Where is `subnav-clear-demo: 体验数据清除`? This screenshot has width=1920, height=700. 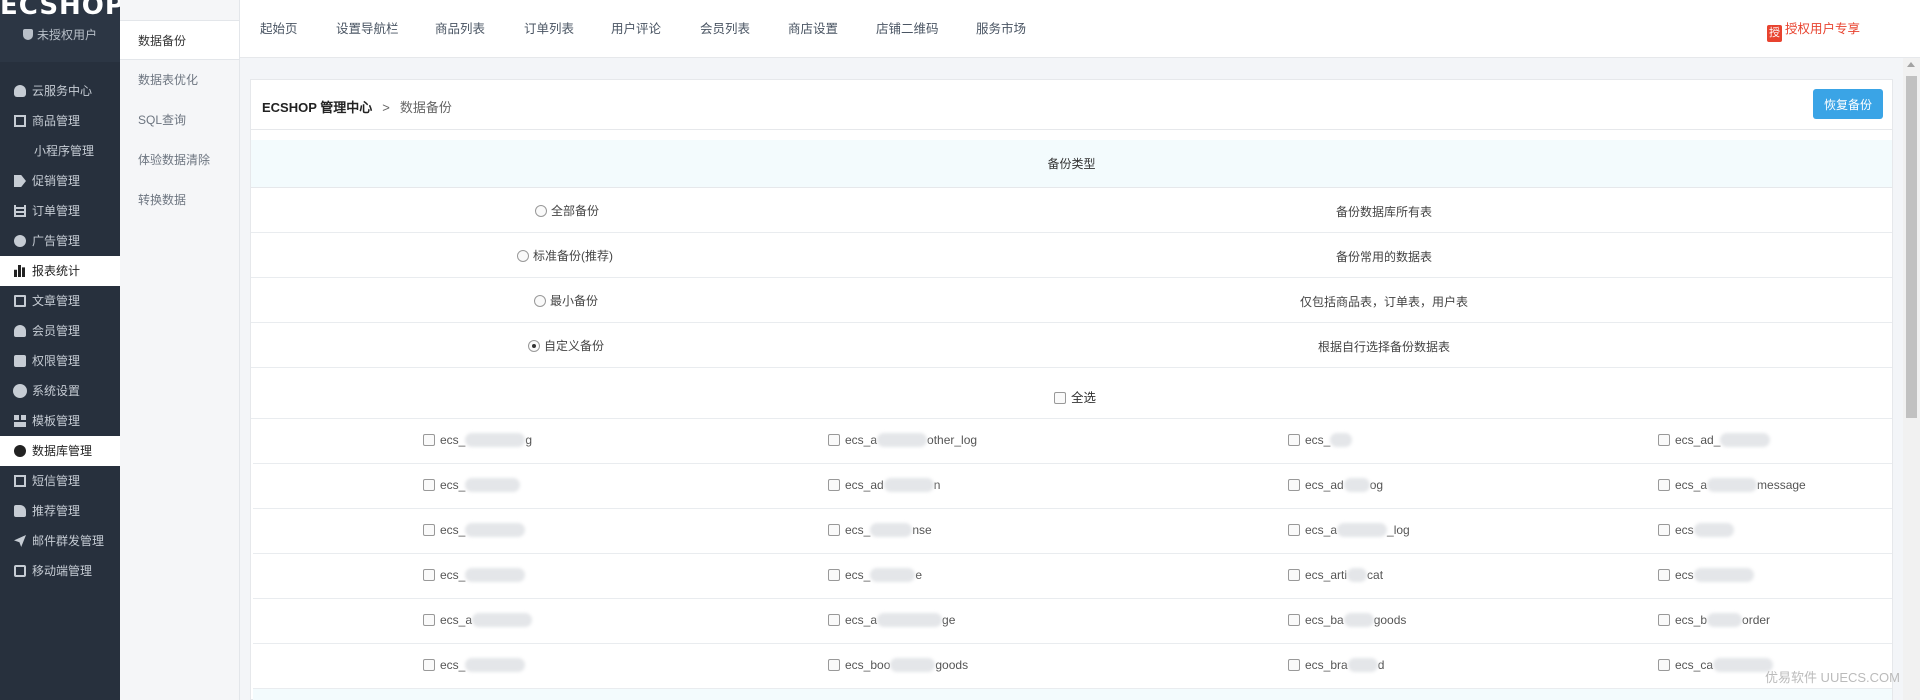
subnav-clear-demo: 体验数据清除 is located at coordinates (179, 160).